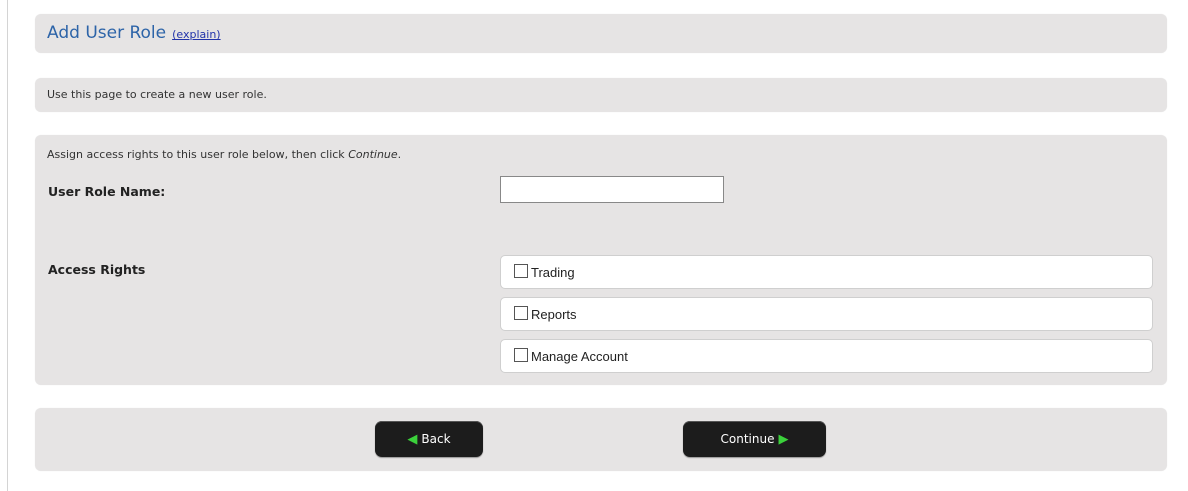 The height and width of the screenshot is (491, 1188). I want to click on page-title: Add User Role (explain), so click(134, 33).